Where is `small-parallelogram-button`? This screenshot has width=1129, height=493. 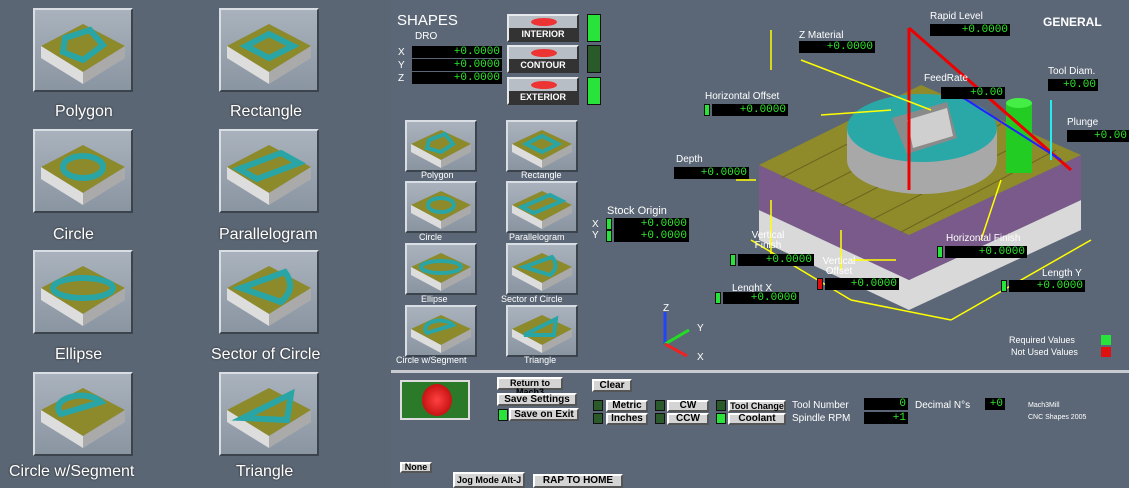
small-parallelogram-button is located at coordinates (542, 207).